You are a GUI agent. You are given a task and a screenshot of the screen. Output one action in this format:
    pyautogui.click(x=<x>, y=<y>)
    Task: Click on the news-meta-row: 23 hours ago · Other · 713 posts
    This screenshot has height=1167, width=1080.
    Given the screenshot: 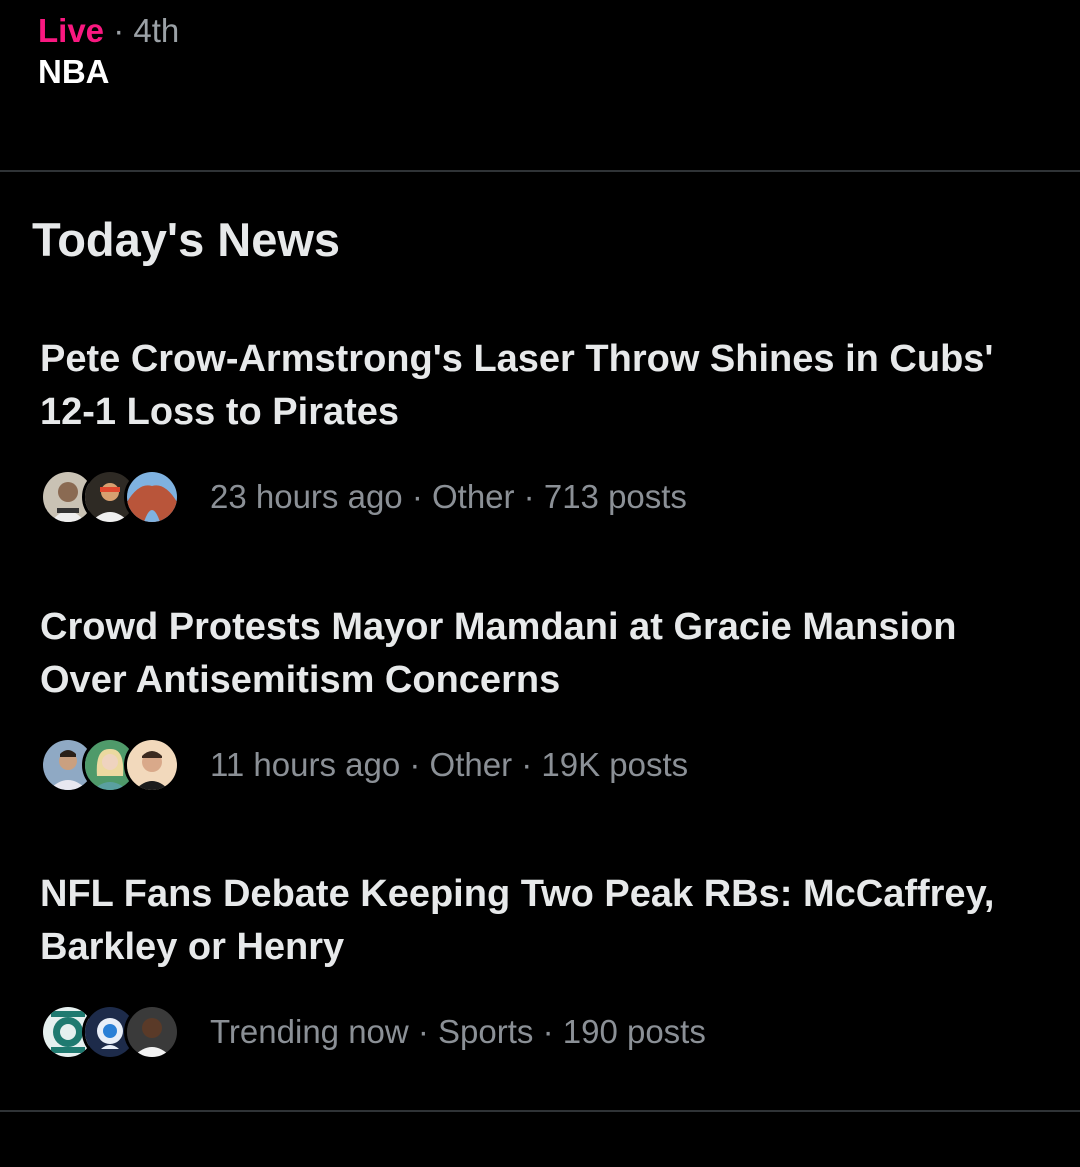 What is the action you would take?
    pyautogui.click(x=545, y=497)
    